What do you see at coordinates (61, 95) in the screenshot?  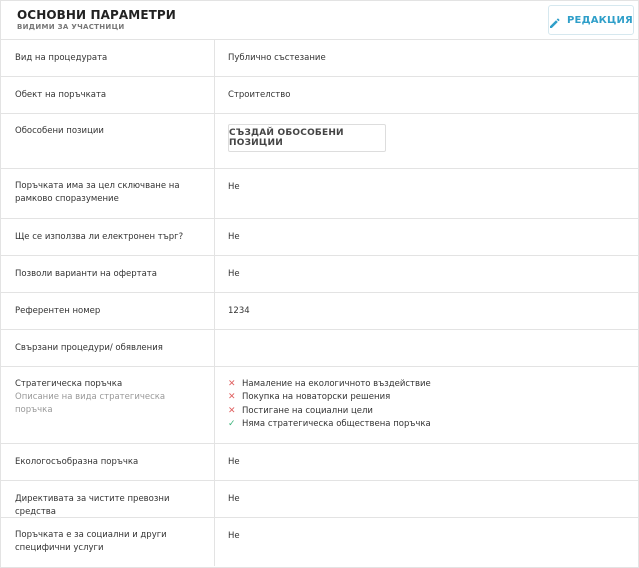 I see `row-label: Обект на поръчката` at bounding box center [61, 95].